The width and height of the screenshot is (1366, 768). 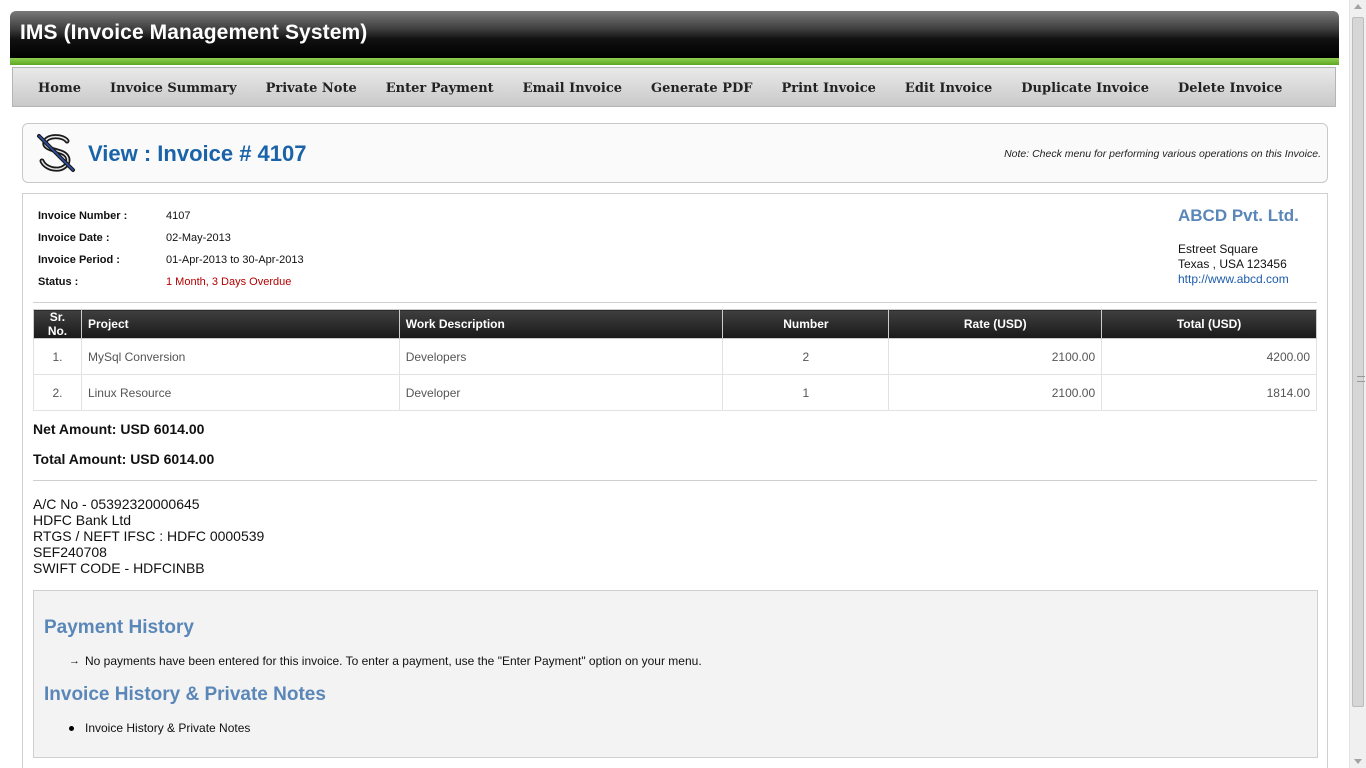 What do you see at coordinates (240, 356) in the screenshot?
I see `cell-project: MySql Conversion` at bounding box center [240, 356].